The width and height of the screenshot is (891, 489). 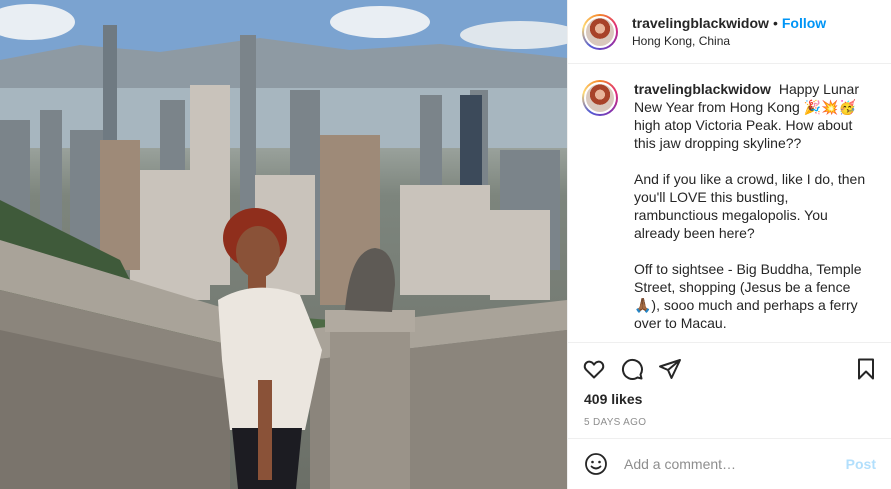 I want to click on header-line: travelingblackwidow • Follow, so click(x=729, y=23).